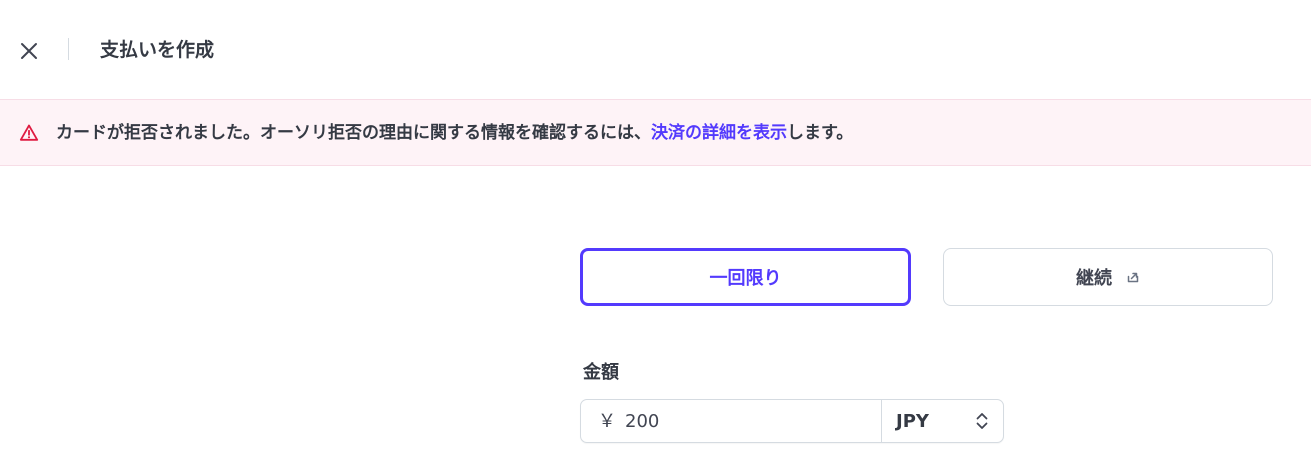 This screenshot has width=1311, height=462. What do you see at coordinates (982, 421) in the screenshot?
I see `chevron-updown-icon` at bounding box center [982, 421].